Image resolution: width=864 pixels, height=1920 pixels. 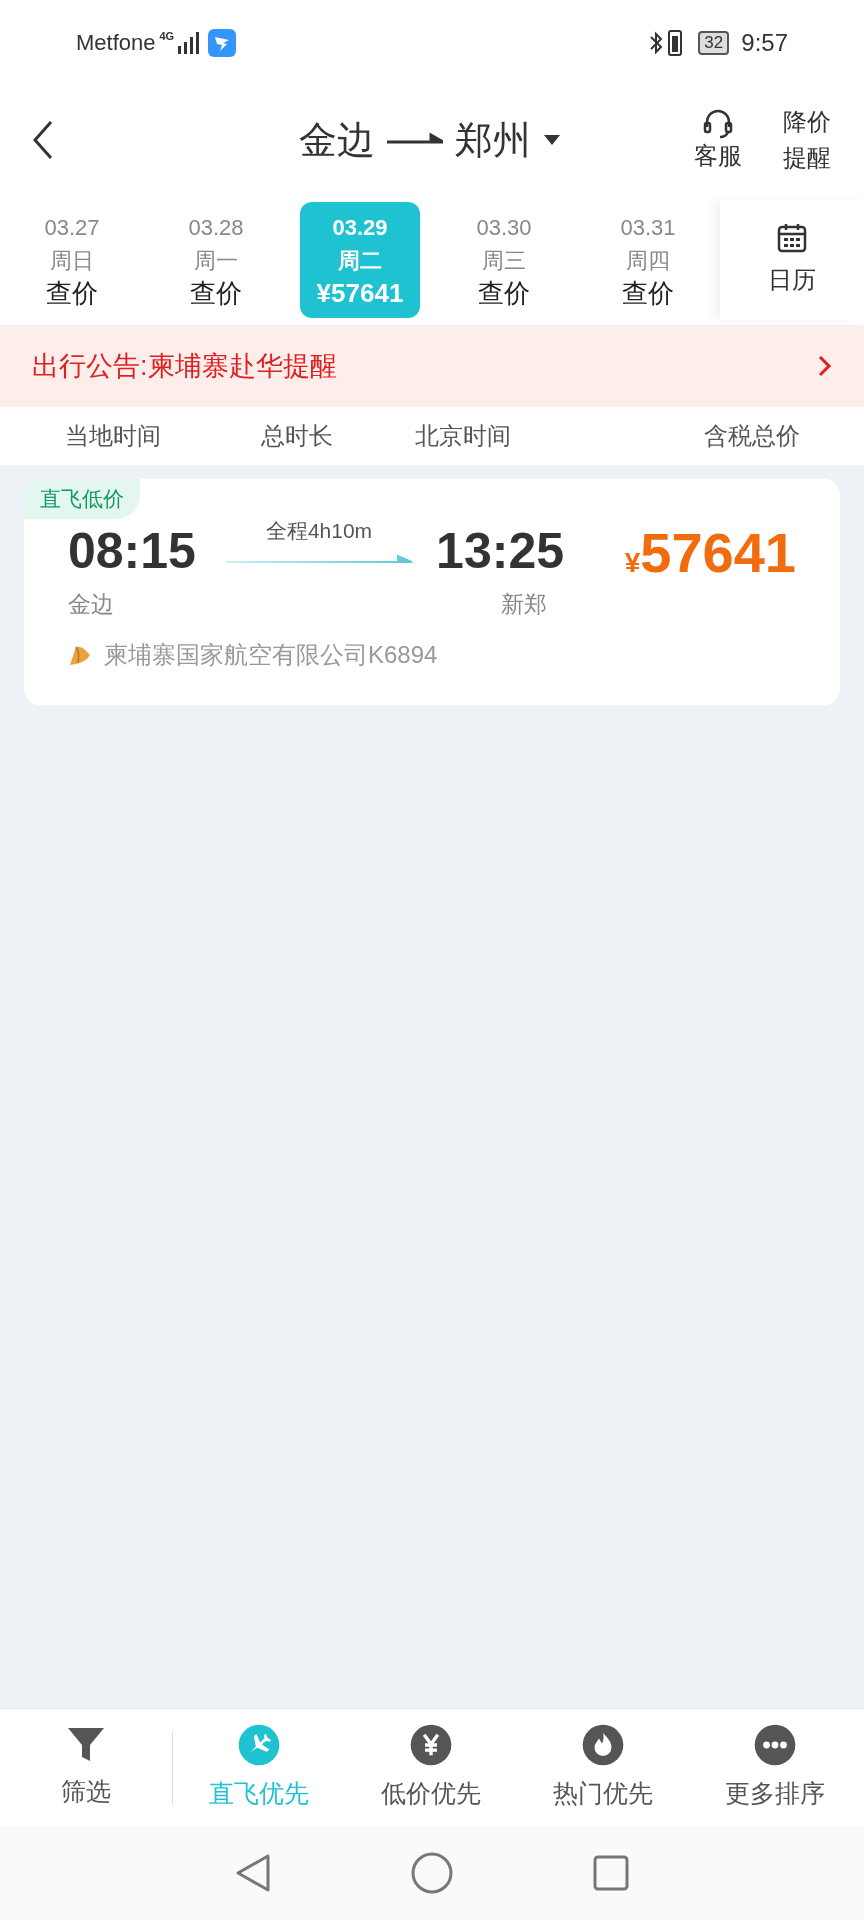 What do you see at coordinates (710, 553) in the screenshot?
I see `flight-price: ¥57641` at bounding box center [710, 553].